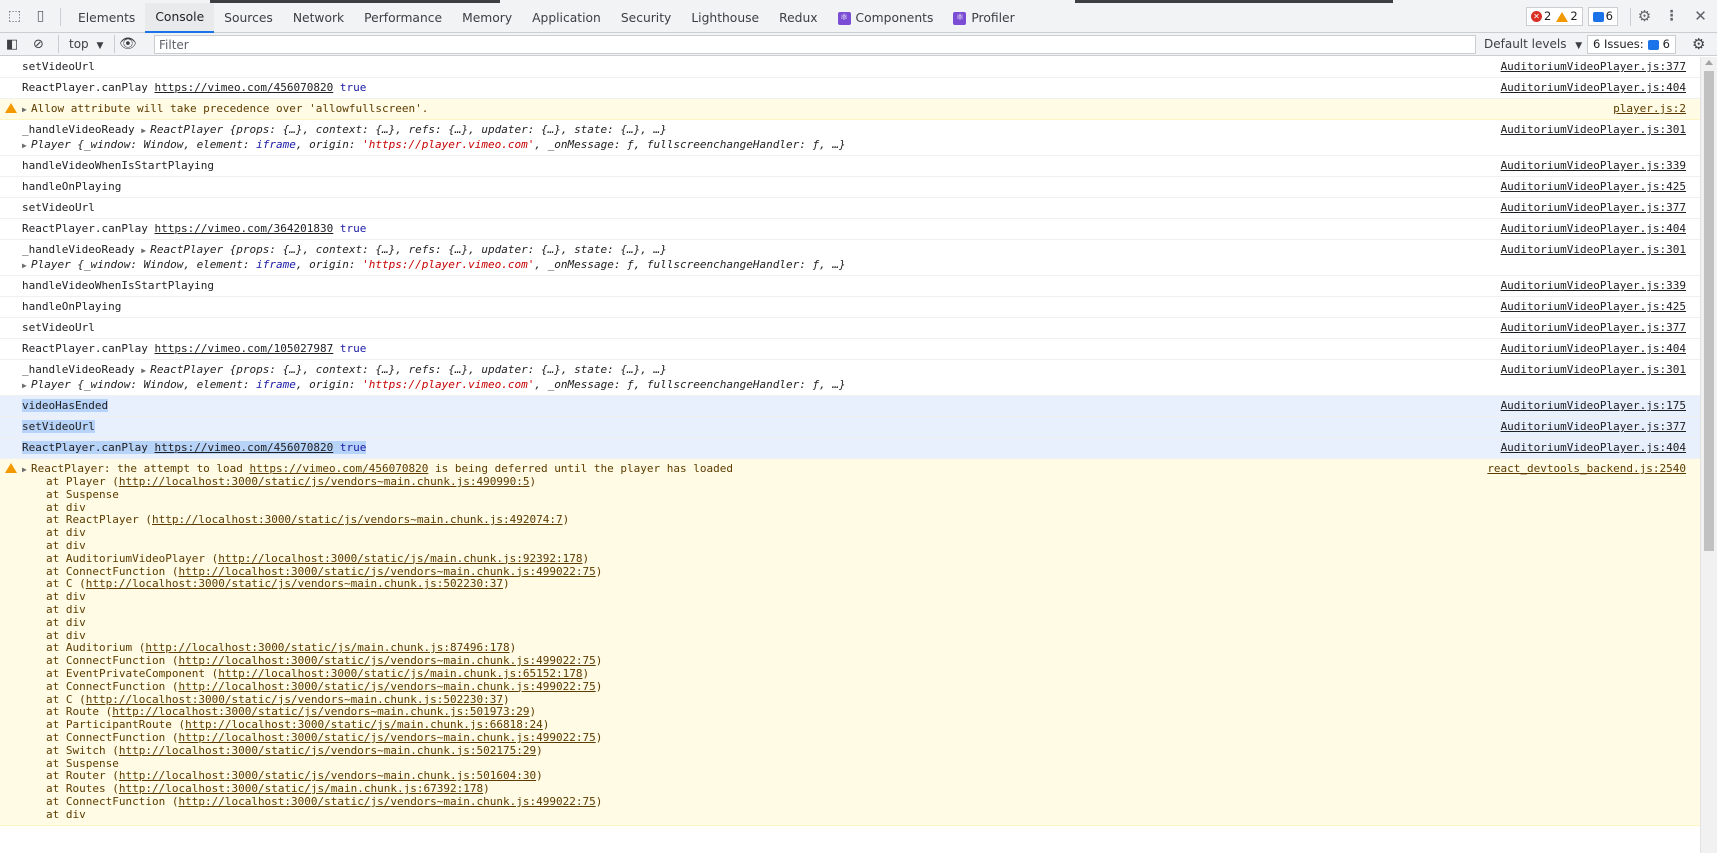  I want to click on message-counters: ✕ 2 2 6, so click(1572, 16).